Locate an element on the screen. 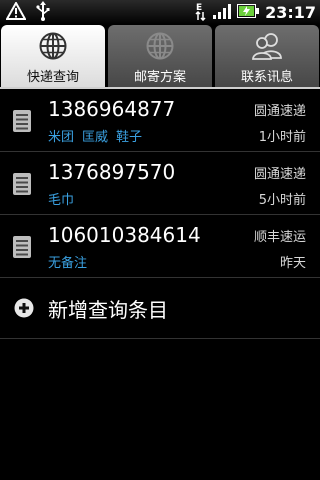 This screenshot has width=320, height=480. list-item: 106010384614 无备注 顺丰速运 昨天 is located at coordinates (160, 246).